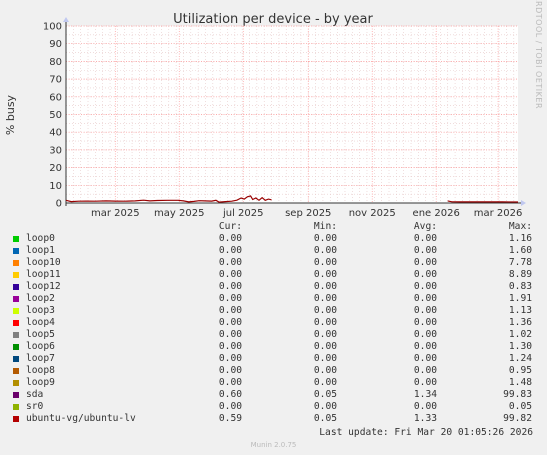  I want to click on legend-row: loop5 0.00 0.00 0.00 1.02, so click(276, 335).